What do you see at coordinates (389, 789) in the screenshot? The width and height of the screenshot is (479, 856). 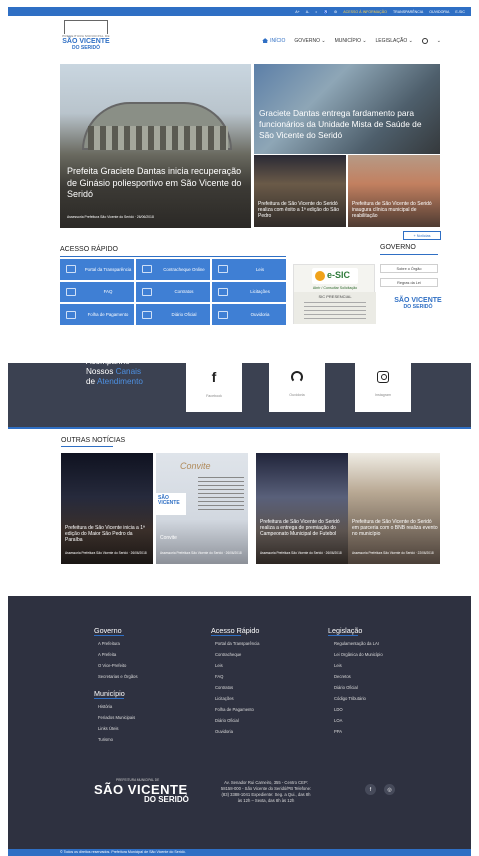 I see `instagram-icon: ◎` at bounding box center [389, 789].